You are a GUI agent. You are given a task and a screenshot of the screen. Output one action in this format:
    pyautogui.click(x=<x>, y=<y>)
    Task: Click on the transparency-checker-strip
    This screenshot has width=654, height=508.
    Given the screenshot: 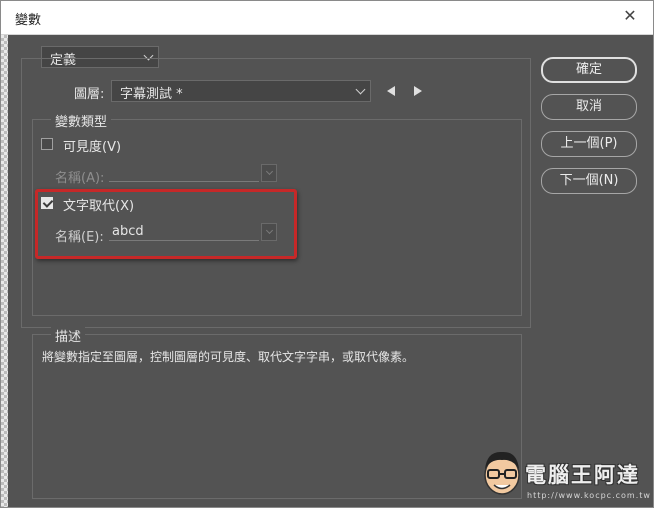 What is the action you would take?
    pyautogui.click(x=4, y=271)
    